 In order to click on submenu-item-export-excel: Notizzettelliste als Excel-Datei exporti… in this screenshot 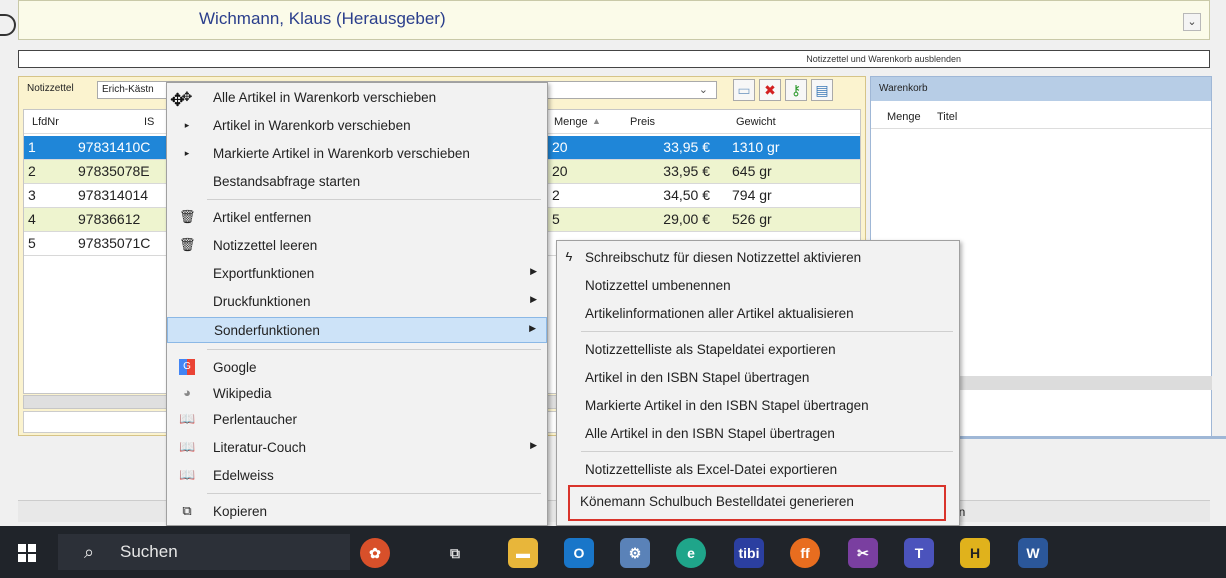, I will do `click(758, 470)`.